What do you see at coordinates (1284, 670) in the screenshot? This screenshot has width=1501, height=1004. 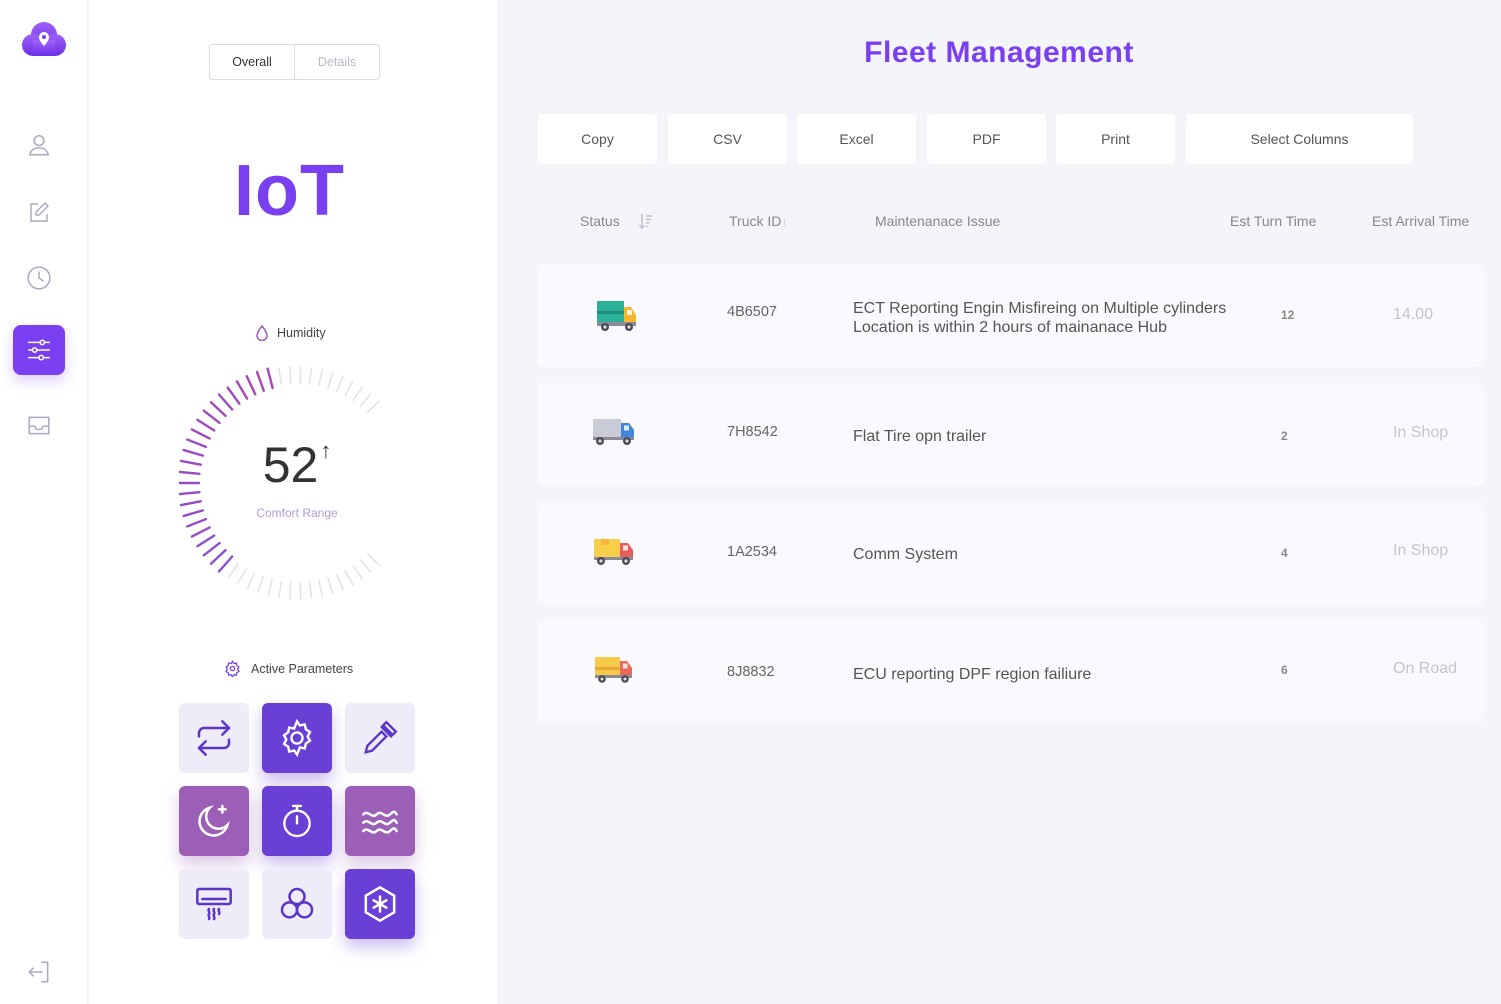 I see `est-turn-time: 6` at bounding box center [1284, 670].